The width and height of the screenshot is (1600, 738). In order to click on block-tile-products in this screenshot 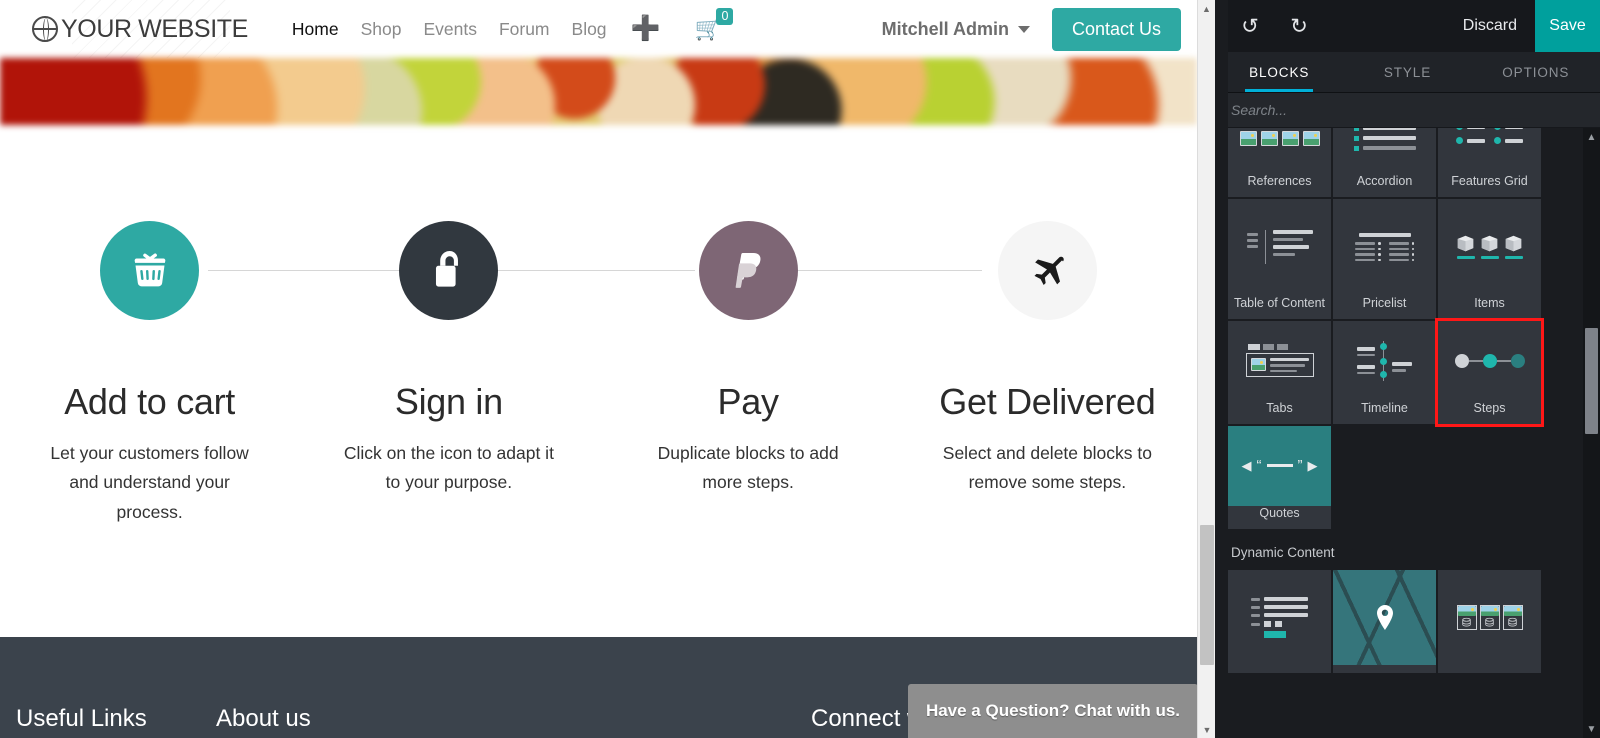, I will do `click(1489, 621)`.